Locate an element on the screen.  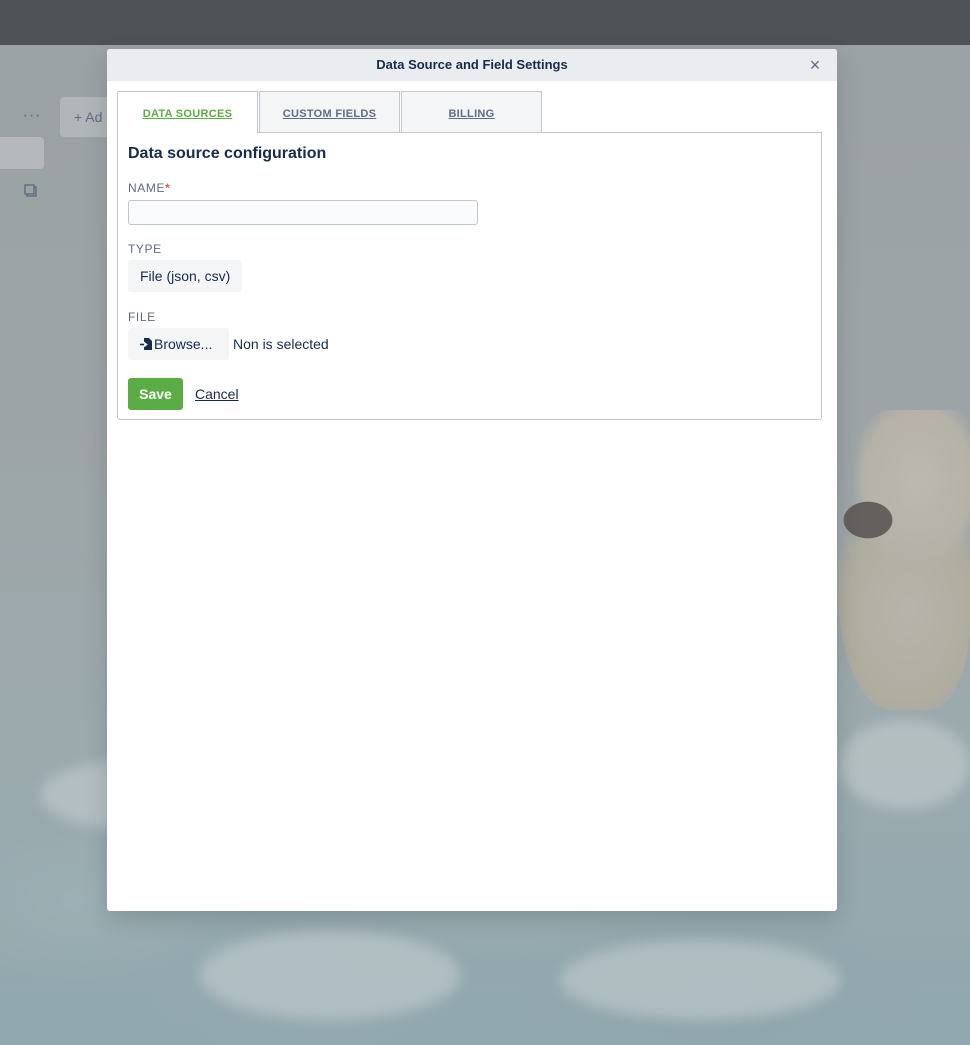
save-button: Save is located at coordinates (155, 394).